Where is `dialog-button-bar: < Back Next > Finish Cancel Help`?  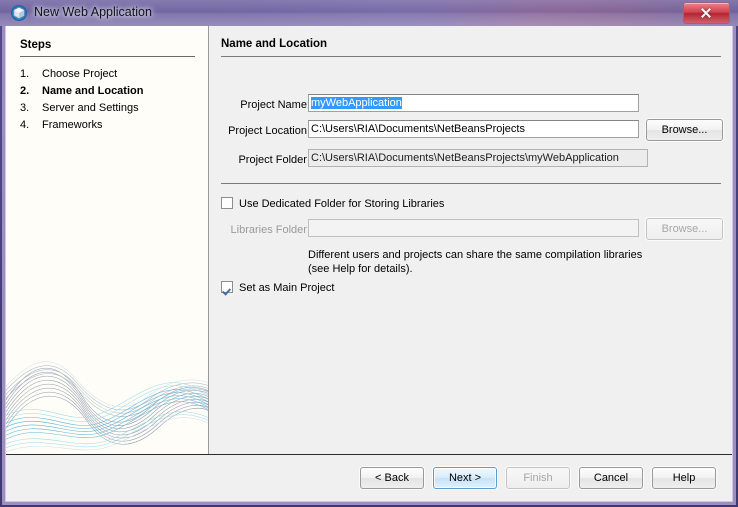 dialog-button-bar: < Back Next > Finish Cancel Help is located at coordinates (369, 478).